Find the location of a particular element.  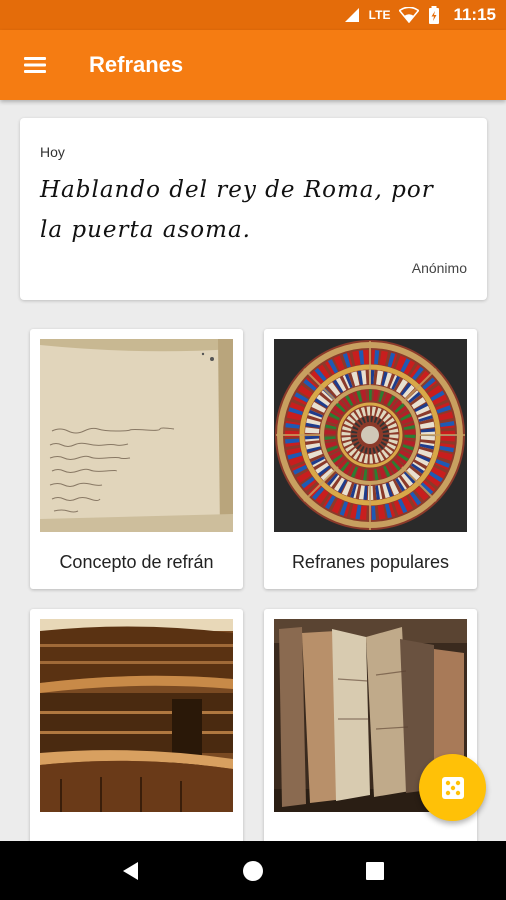

quote-day-label: Hoy is located at coordinates (52, 152).